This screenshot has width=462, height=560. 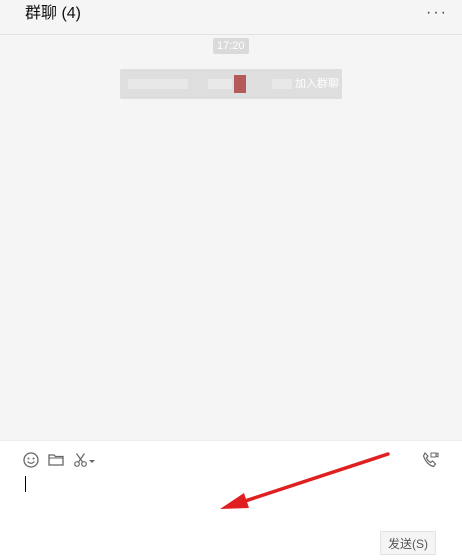 What do you see at coordinates (408, 543) in the screenshot?
I see `send-button: 发送(S)` at bounding box center [408, 543].